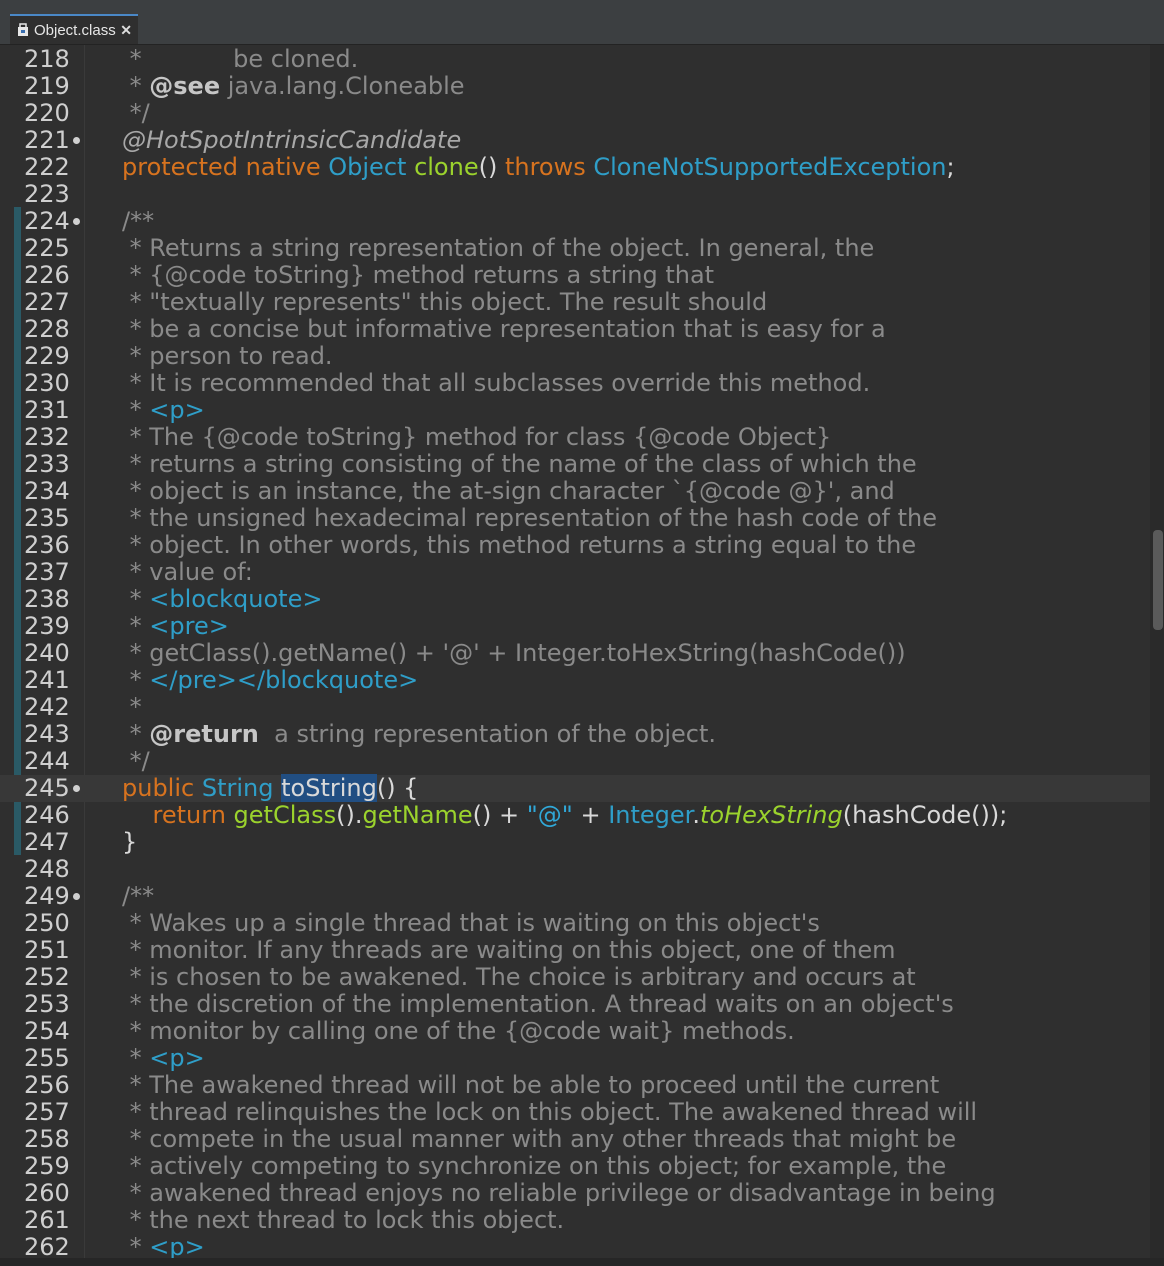  Describe the element at coordinates (770, 167) in the screenshot. I see `code-token: CloneNotSupportedException` at that location.